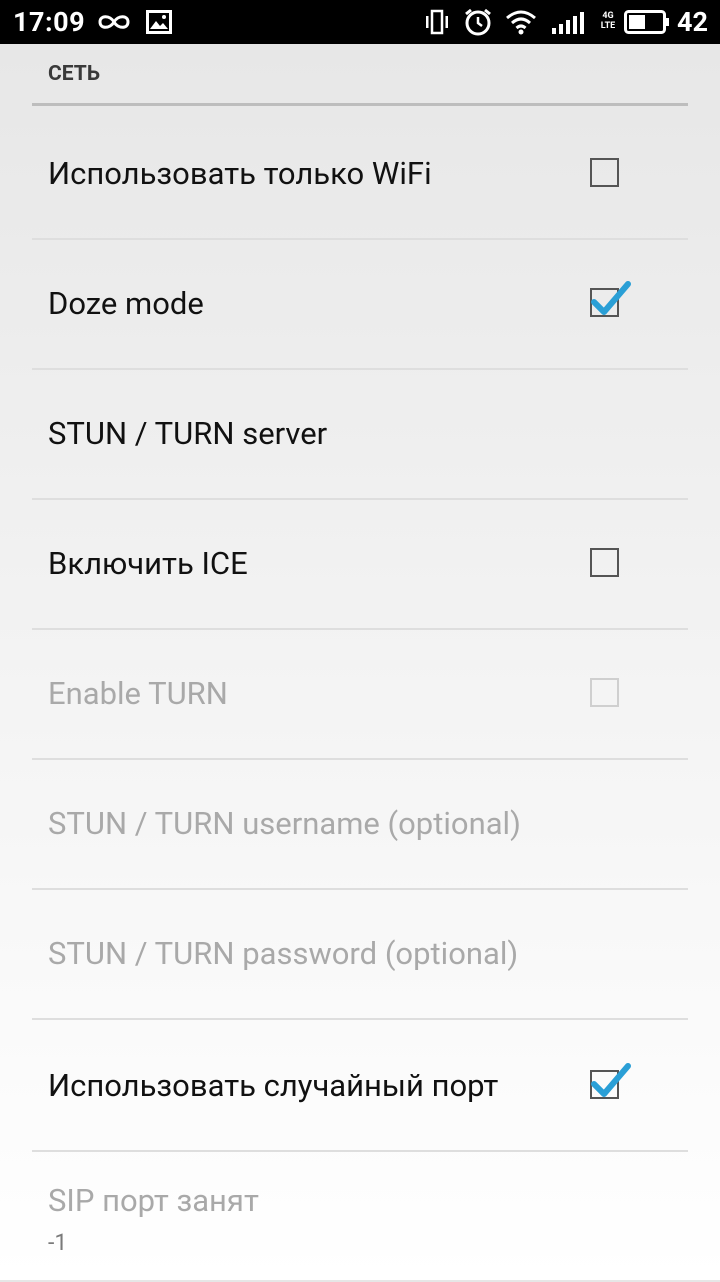  I want to click on setting-label: SIP порт занят, so click(153, 1200).